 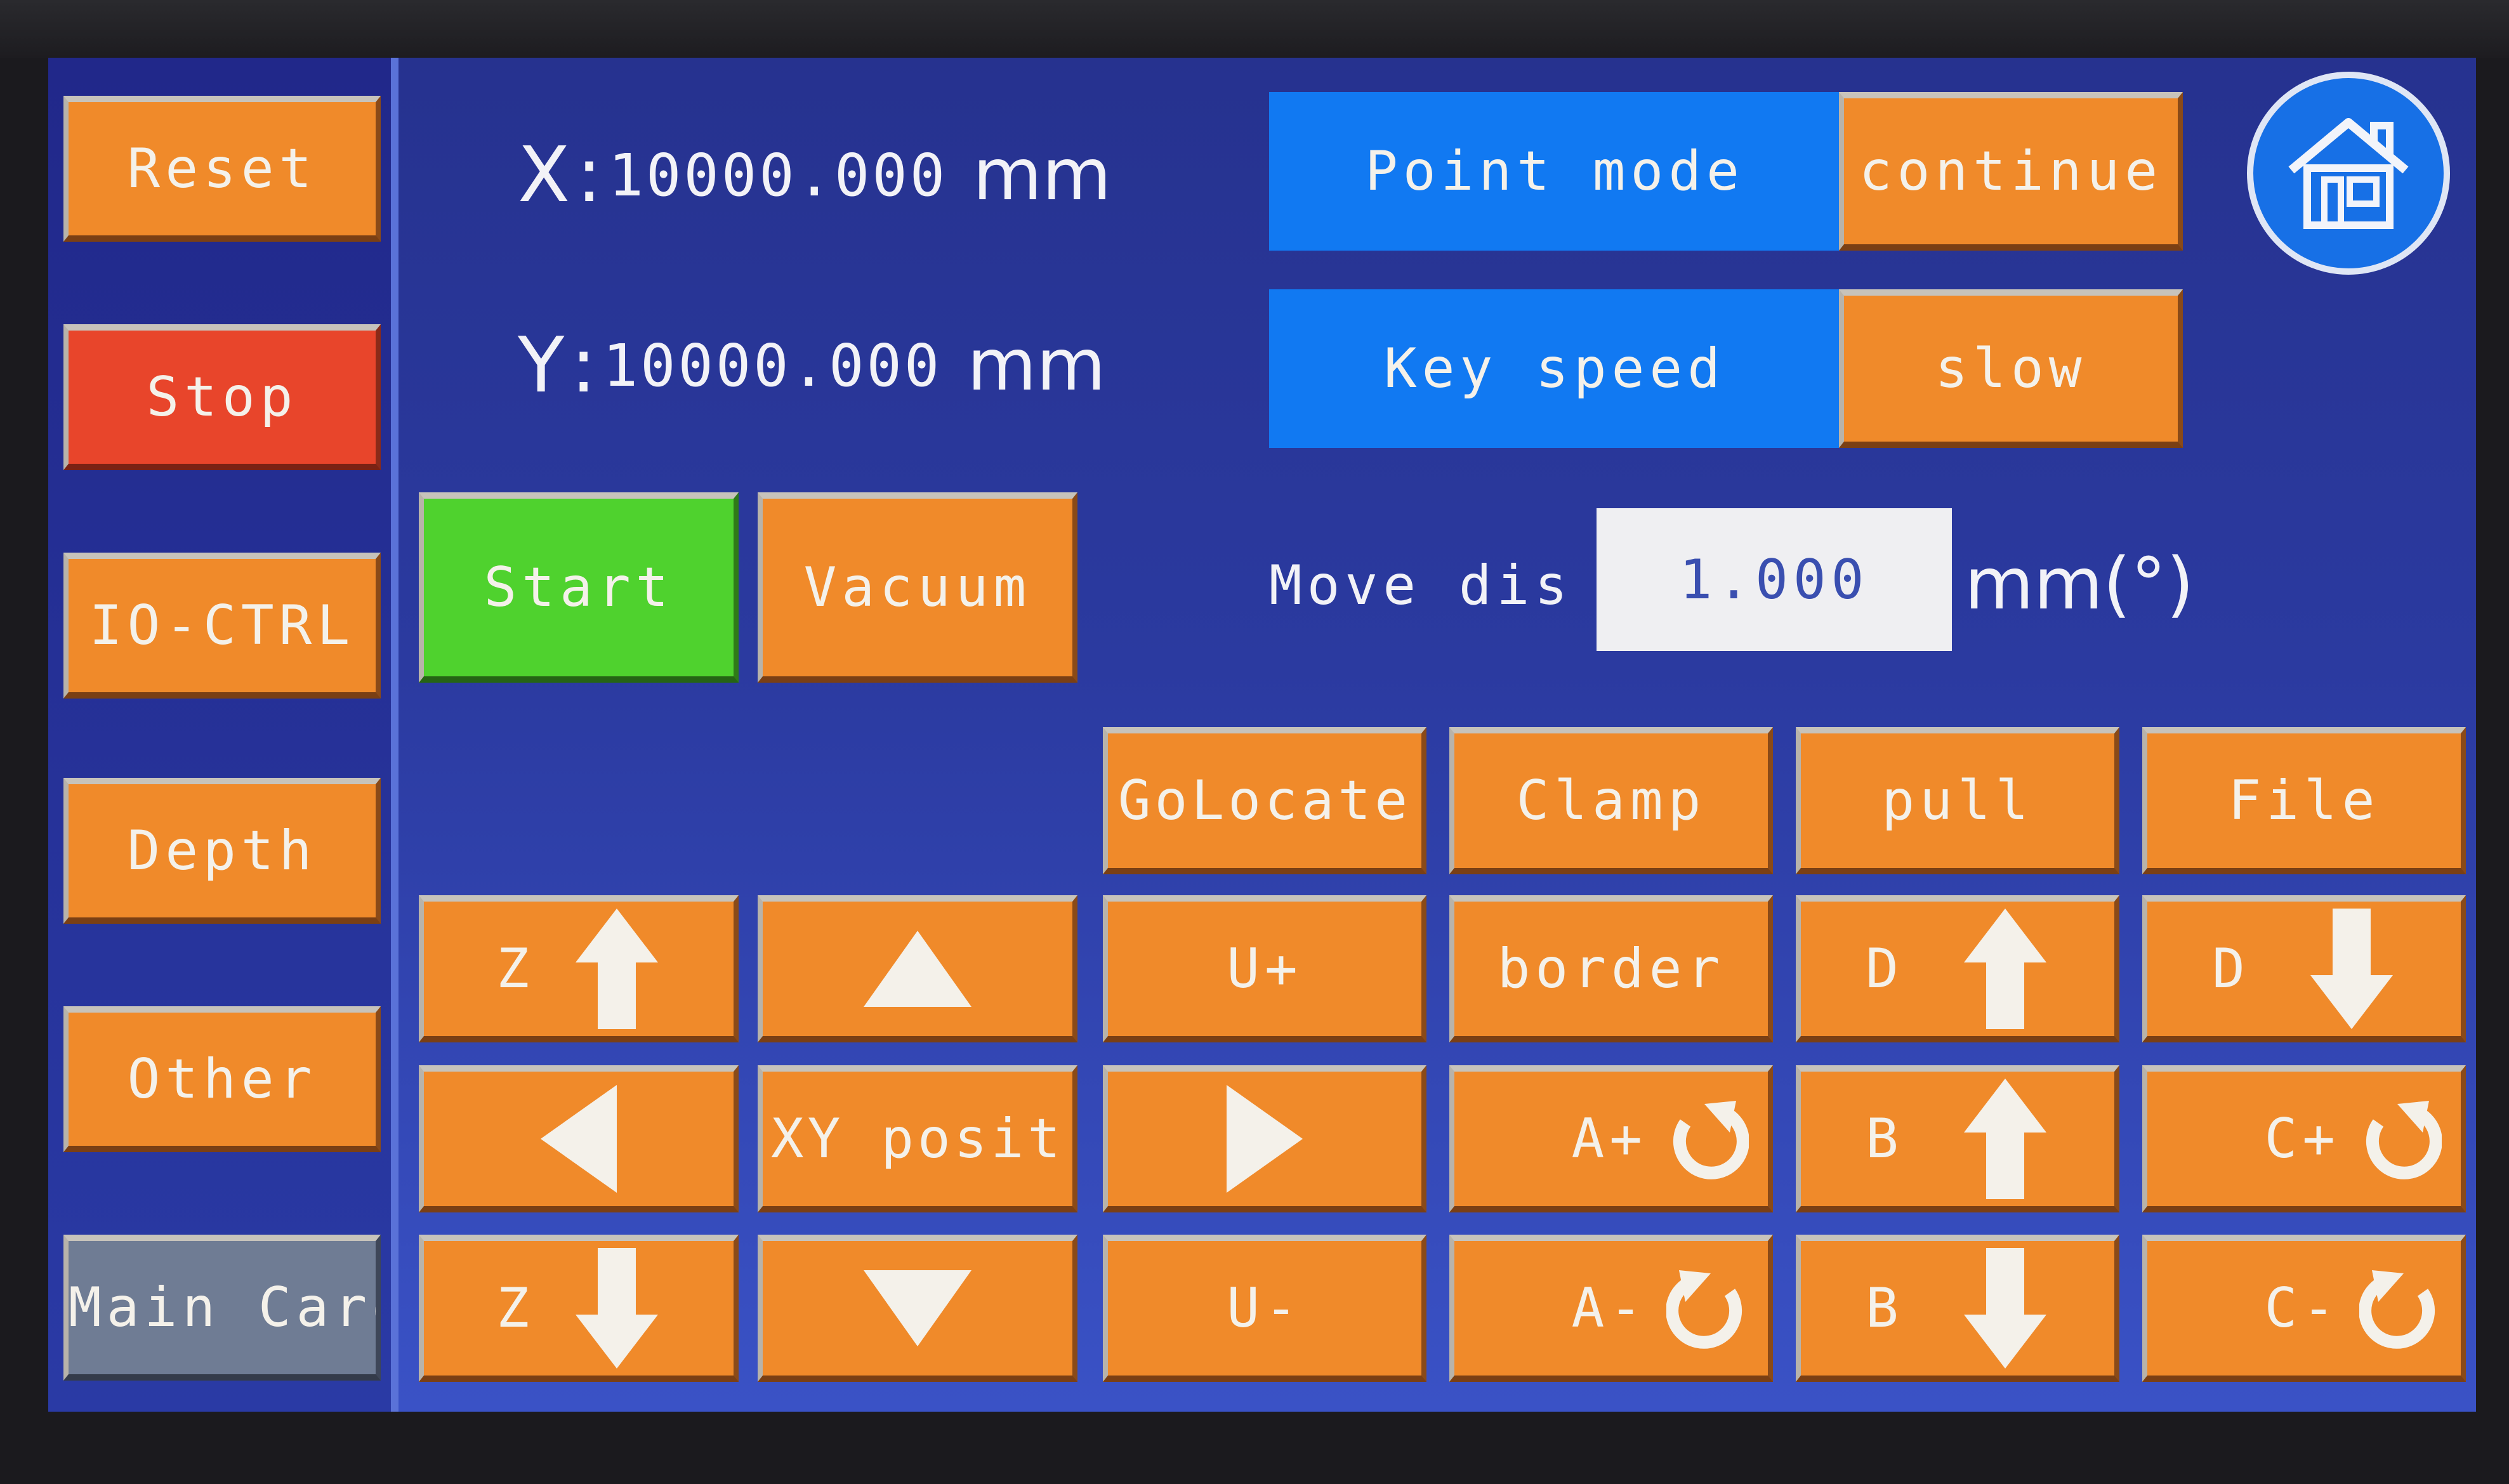 I want to click on b-up-button: B, so click(x=1958, y=1139).